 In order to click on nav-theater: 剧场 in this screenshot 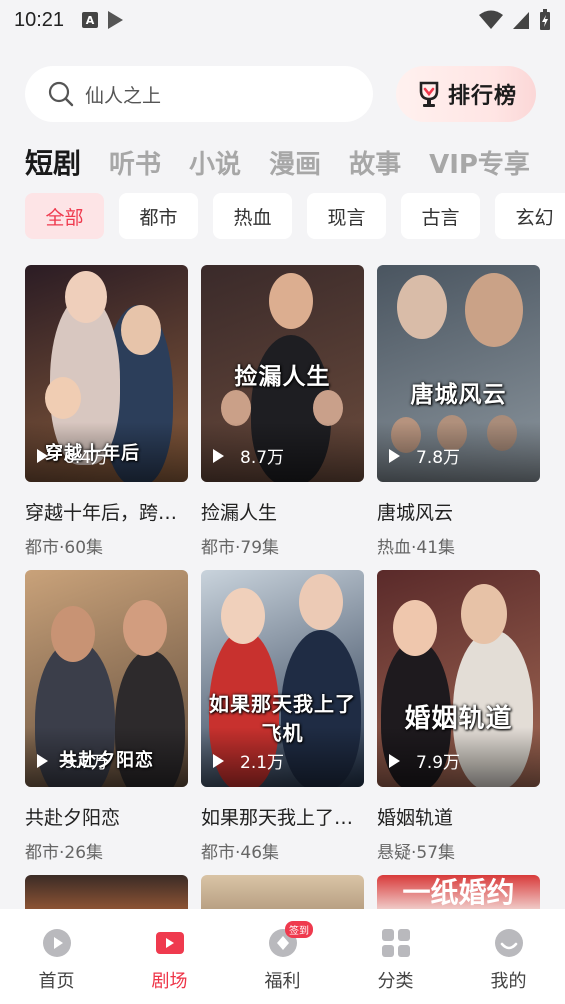, I will do `click(169, 960)`.